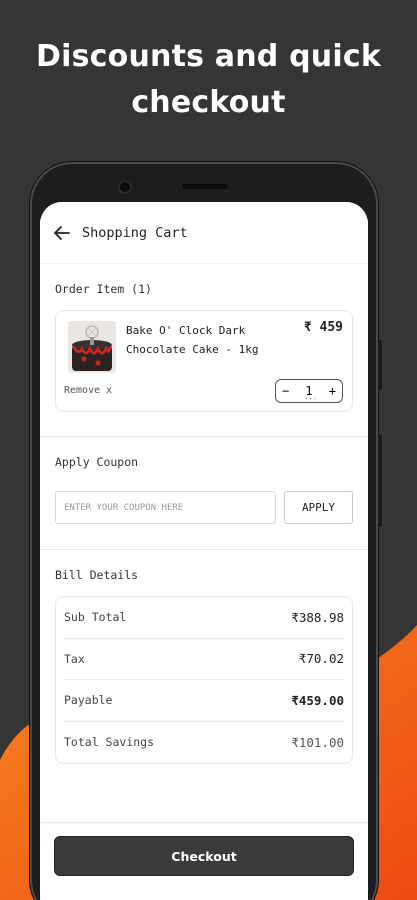 This screenshot has height=900, width=417. What do you see at coordinates (88, 390) in the screenshot?
I see `remove-item-link: Remove x` at bounding box center [88, 390].